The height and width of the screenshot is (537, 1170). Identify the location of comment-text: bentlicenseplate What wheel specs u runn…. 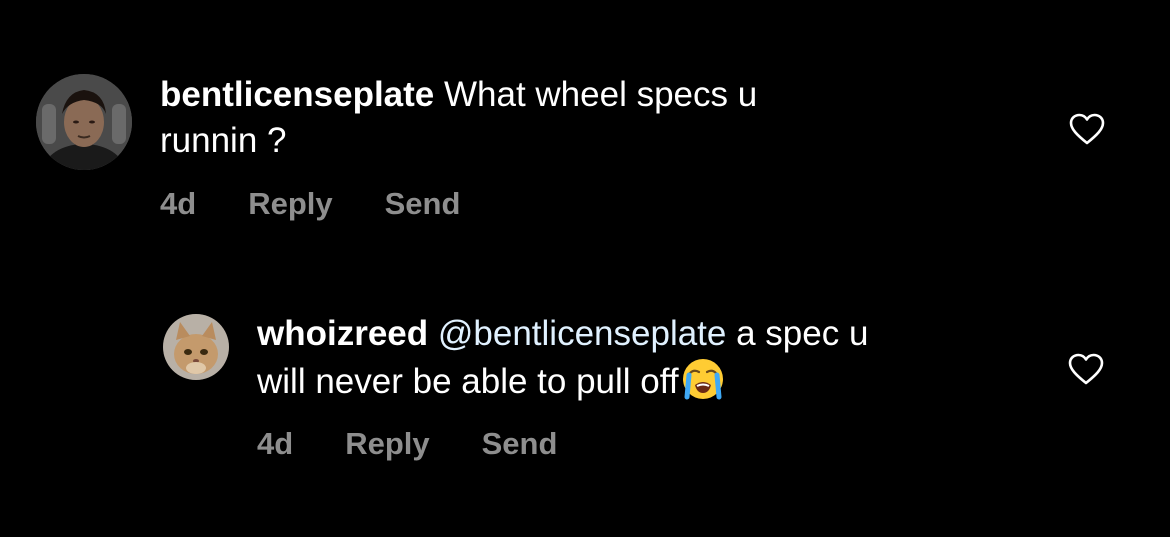
(560, 118).